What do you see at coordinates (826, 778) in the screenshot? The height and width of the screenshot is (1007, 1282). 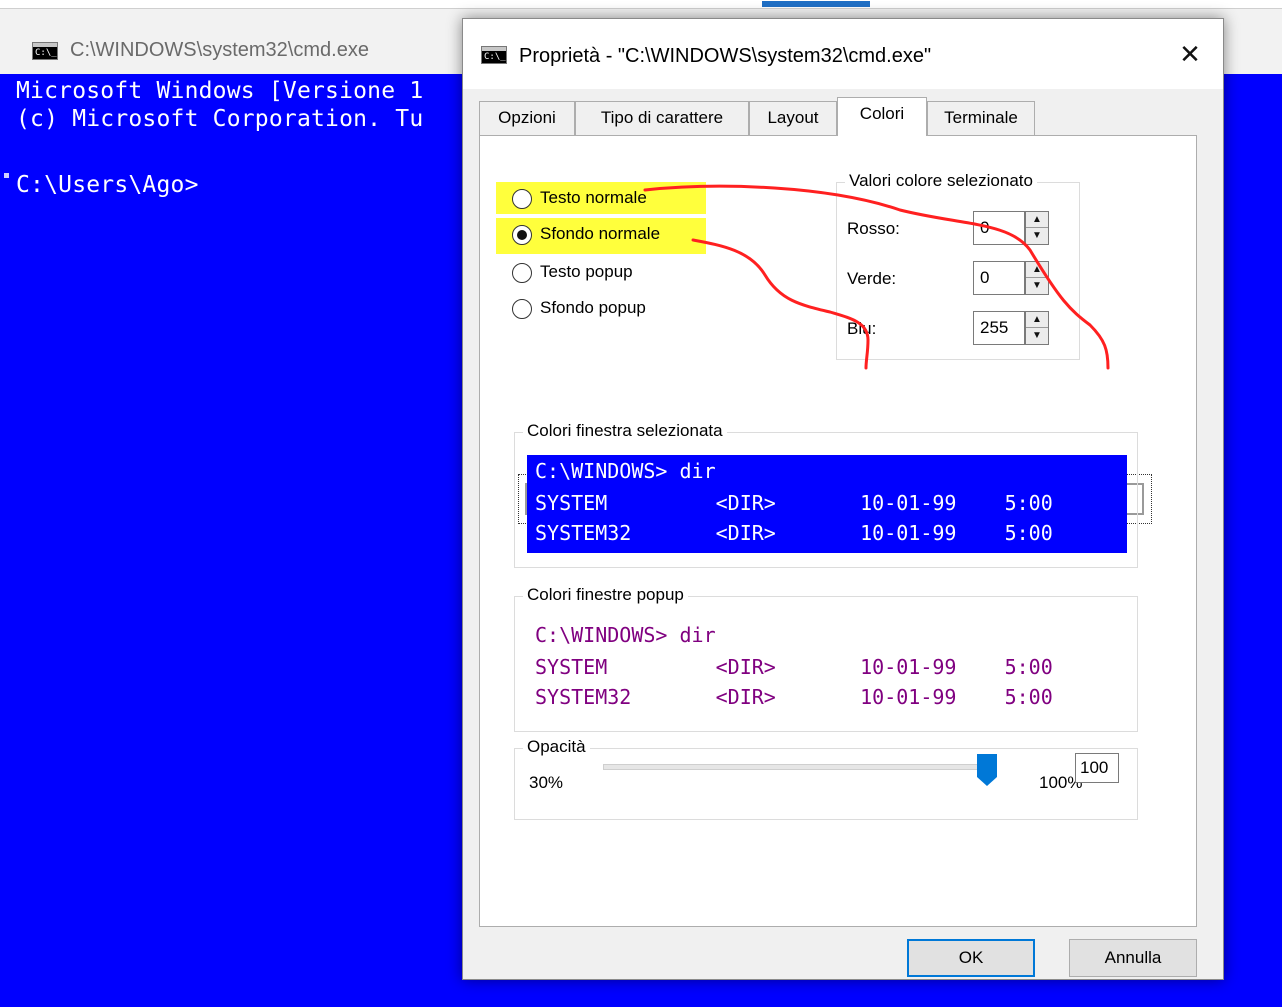 I see `opacity-group: Opacità 30% 100%` at bounding box center [826, 778].